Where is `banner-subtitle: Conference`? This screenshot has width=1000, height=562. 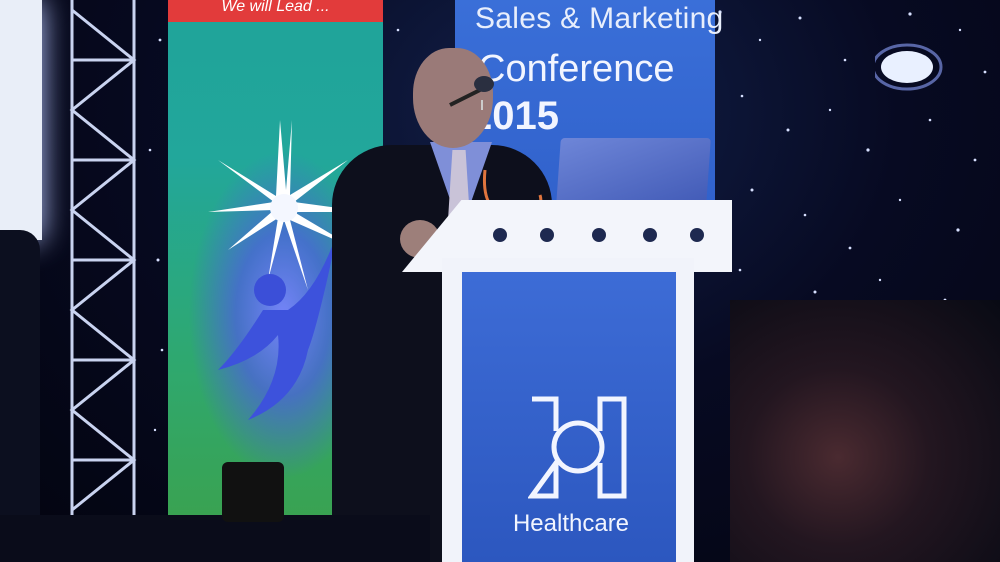
banner-subtitle: Conference is located at coordinates (576, 69).